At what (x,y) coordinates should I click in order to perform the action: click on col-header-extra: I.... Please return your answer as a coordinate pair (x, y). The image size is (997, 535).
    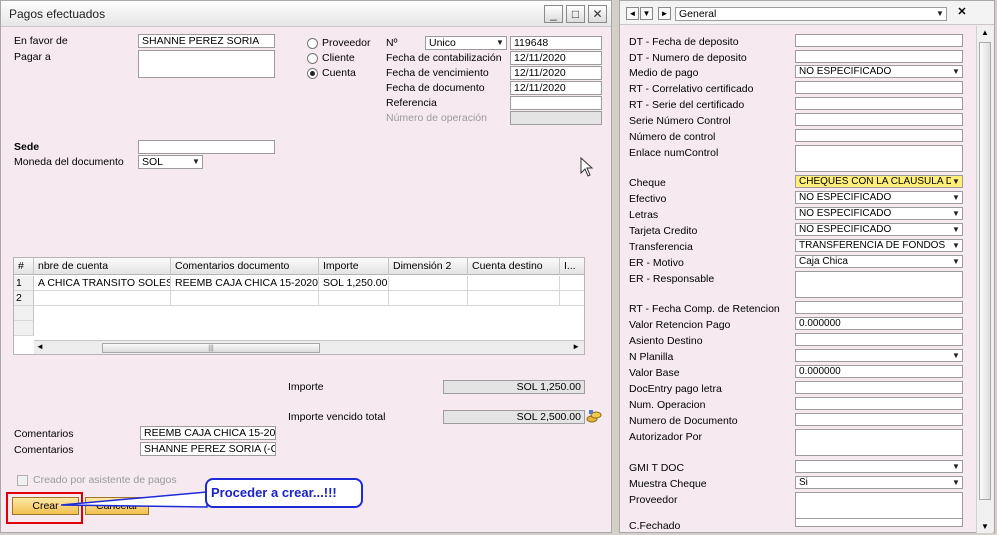
    Looking at the image, I should click on (572, 266).